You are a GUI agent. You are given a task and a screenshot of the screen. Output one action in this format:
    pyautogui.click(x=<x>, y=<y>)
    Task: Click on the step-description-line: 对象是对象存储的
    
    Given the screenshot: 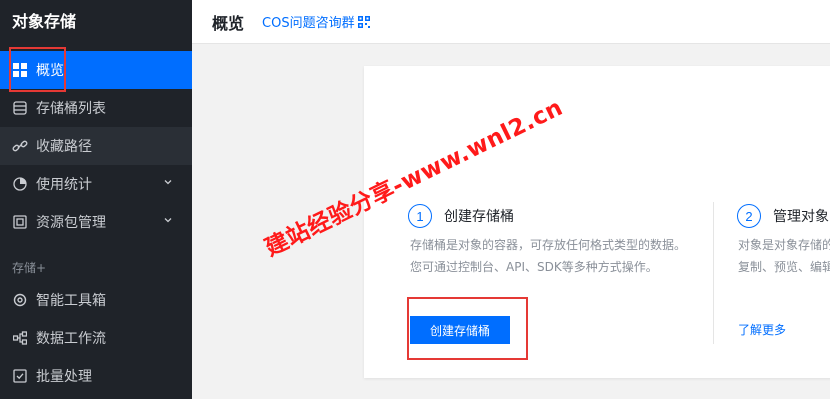 What is the action you would take?
    pyautogui.click(x=784, y=245)
    